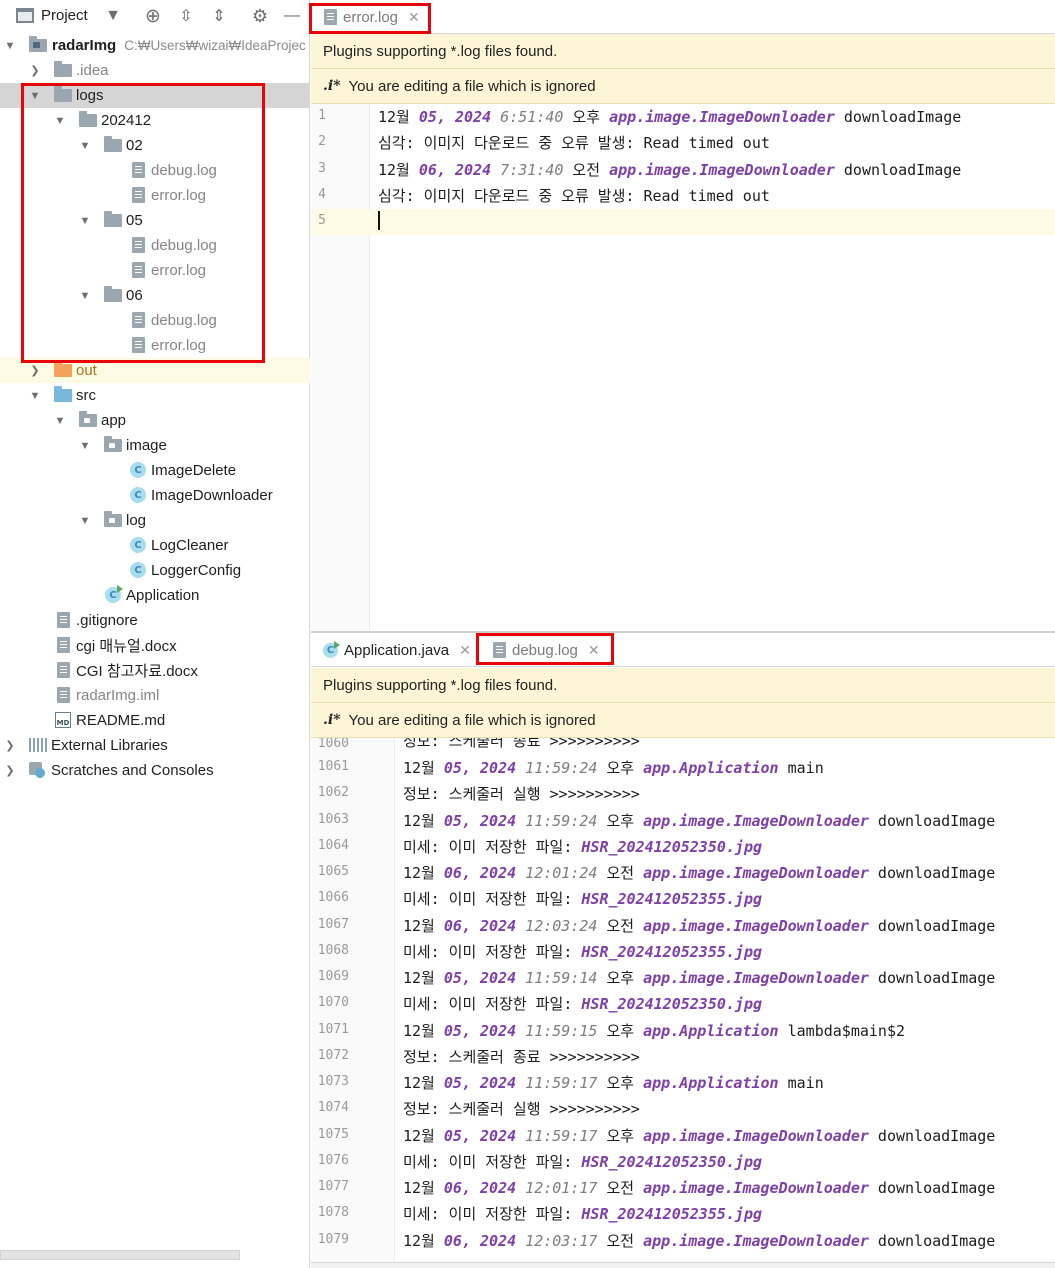  What do you see at coordinates (333, 744) in the screenshot?
I see `line-number: 1060` at bounding box center [333, 744].